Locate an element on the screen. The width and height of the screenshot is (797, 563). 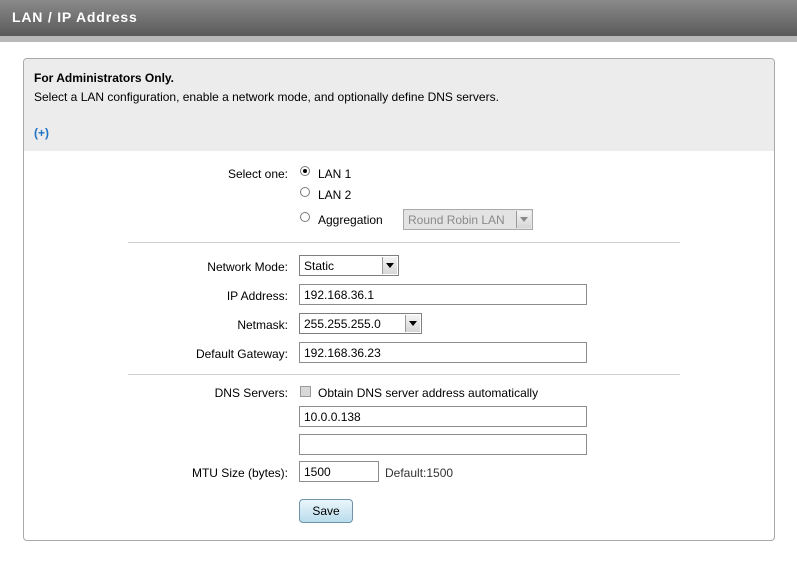
network-mode-value: Static is located at coordinates (319, 266).